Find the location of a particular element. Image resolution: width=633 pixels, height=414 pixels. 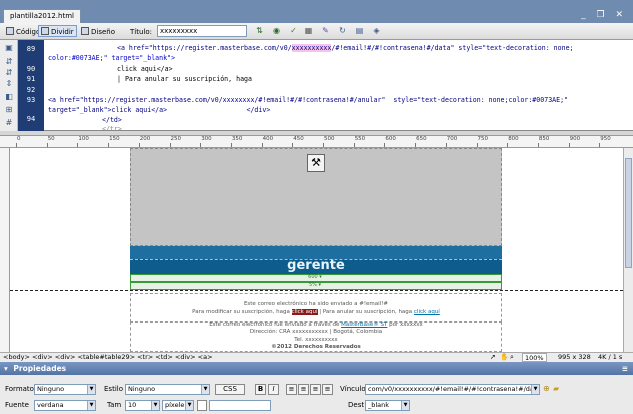

window-controls: _ ❐ ✕ is located at coordinates (604, 15).